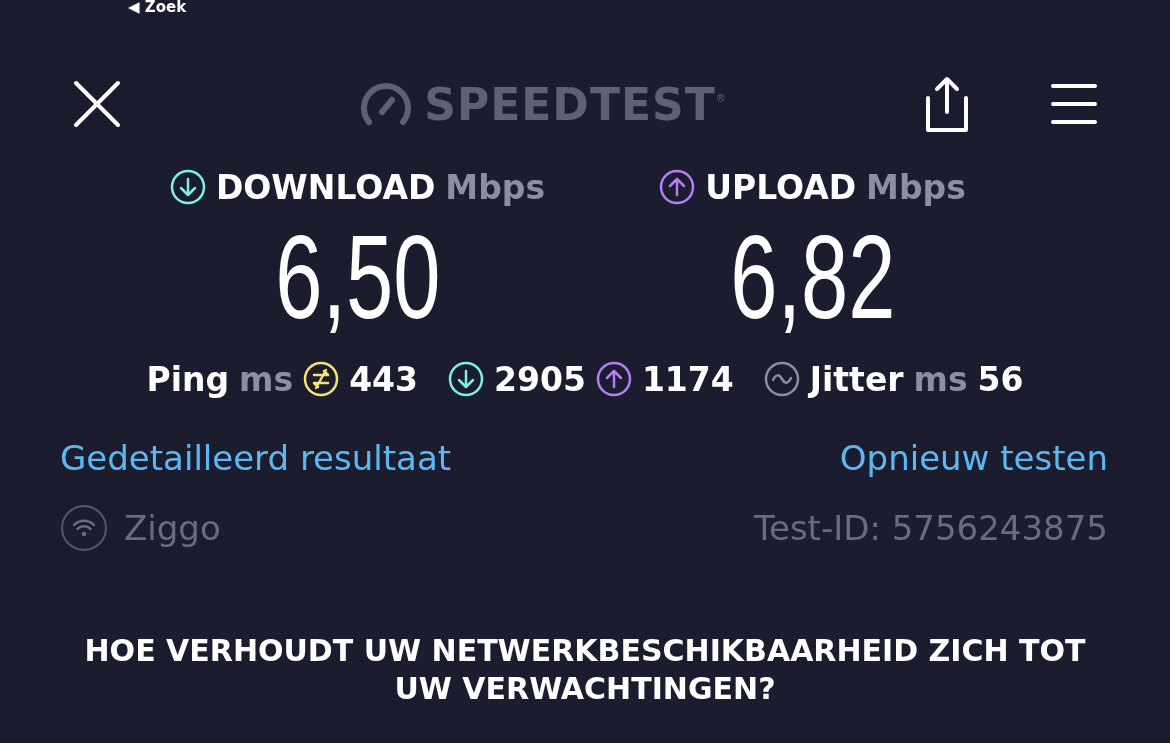 The image size is (1170, 743). Describe the element at coordinates (384, 379) in the screenshot. I see `ping-value: 443` at that location.